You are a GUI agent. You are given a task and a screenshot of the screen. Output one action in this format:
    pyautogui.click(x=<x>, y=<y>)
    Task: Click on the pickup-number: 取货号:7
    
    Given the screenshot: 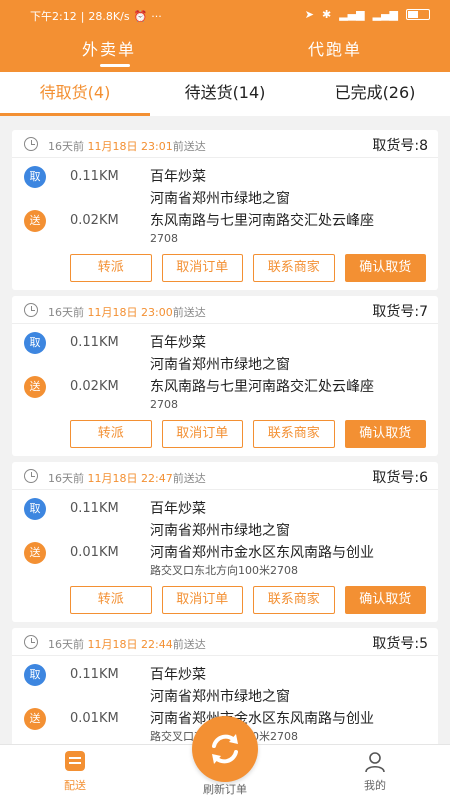 What is the action you would take?
    pyautogui.click(x=400, y=312)
    